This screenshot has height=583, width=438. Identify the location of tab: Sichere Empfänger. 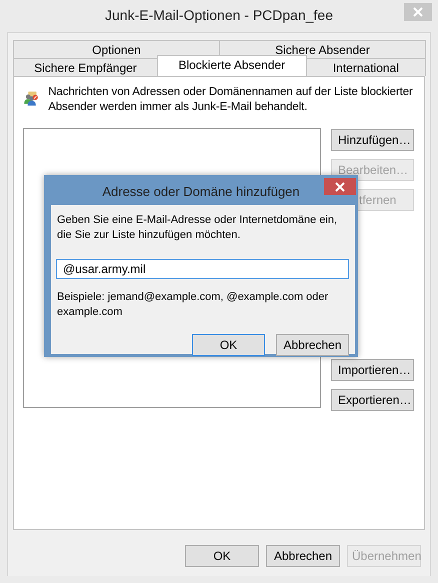
(85, 67).